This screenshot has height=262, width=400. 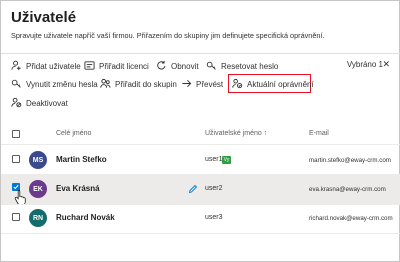 I want to click on selected-count: Vybráno 1, so click(x=364, y=64).